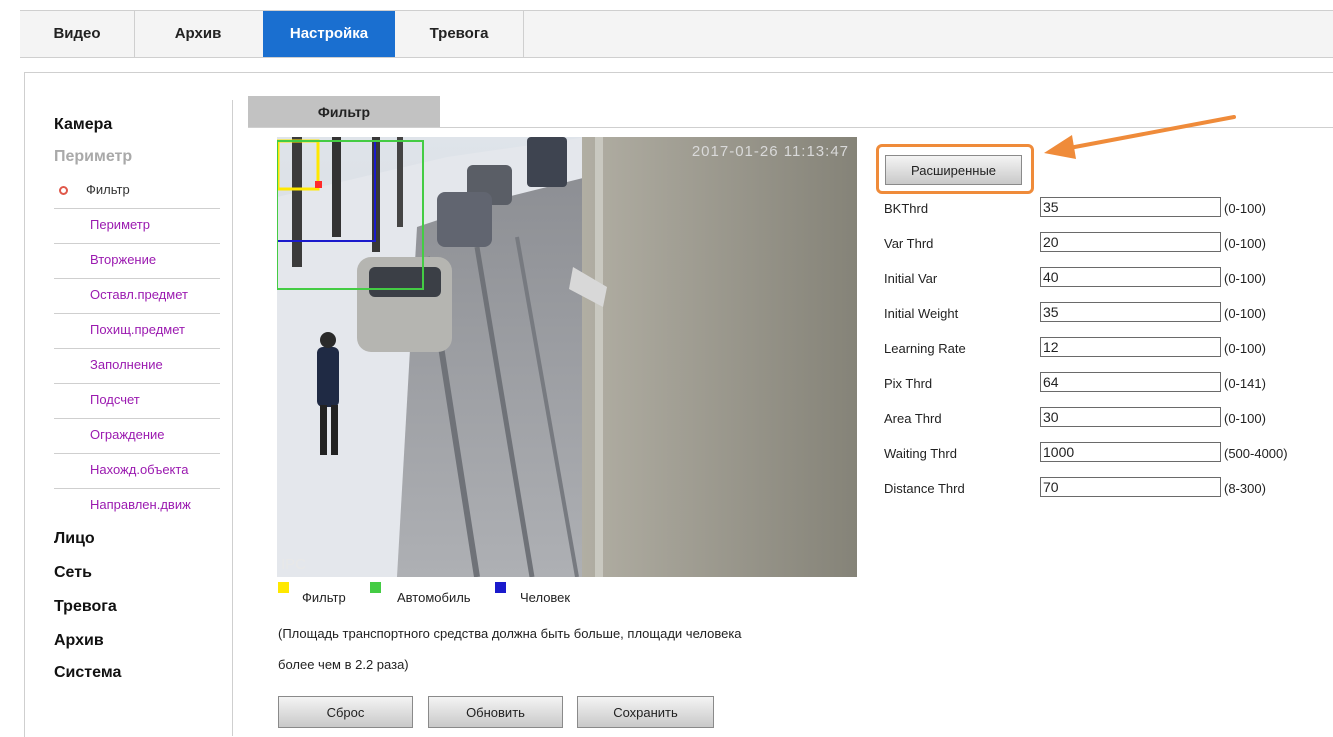 Image resolution: width=1333 pixels, height=737 pixels. What do you see at coordinates (79, 641) in the screenshot?
I see `sidebar-archive: Архив` at bounding box center [79, 641].